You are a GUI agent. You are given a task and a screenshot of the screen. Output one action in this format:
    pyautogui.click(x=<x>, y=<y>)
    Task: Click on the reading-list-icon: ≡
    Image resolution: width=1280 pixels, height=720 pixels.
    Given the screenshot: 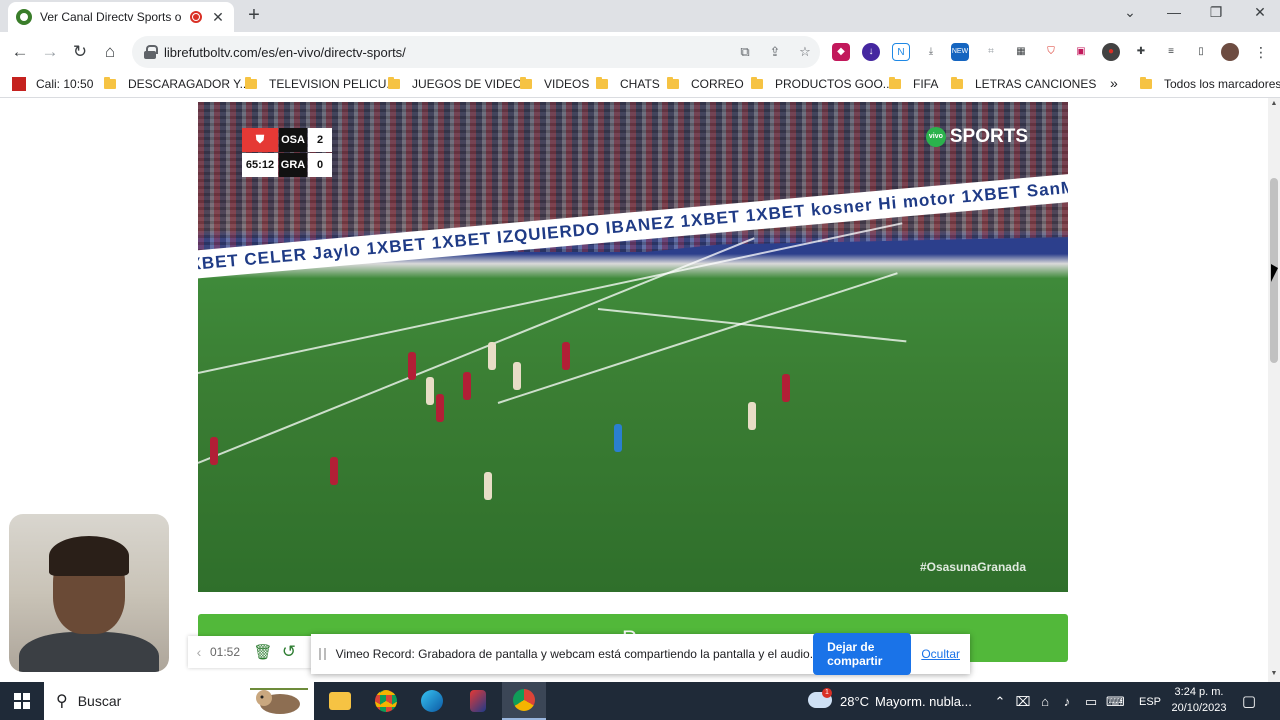 What is the action you would take?
    pyautogui.click(x=1171, y=52)
    